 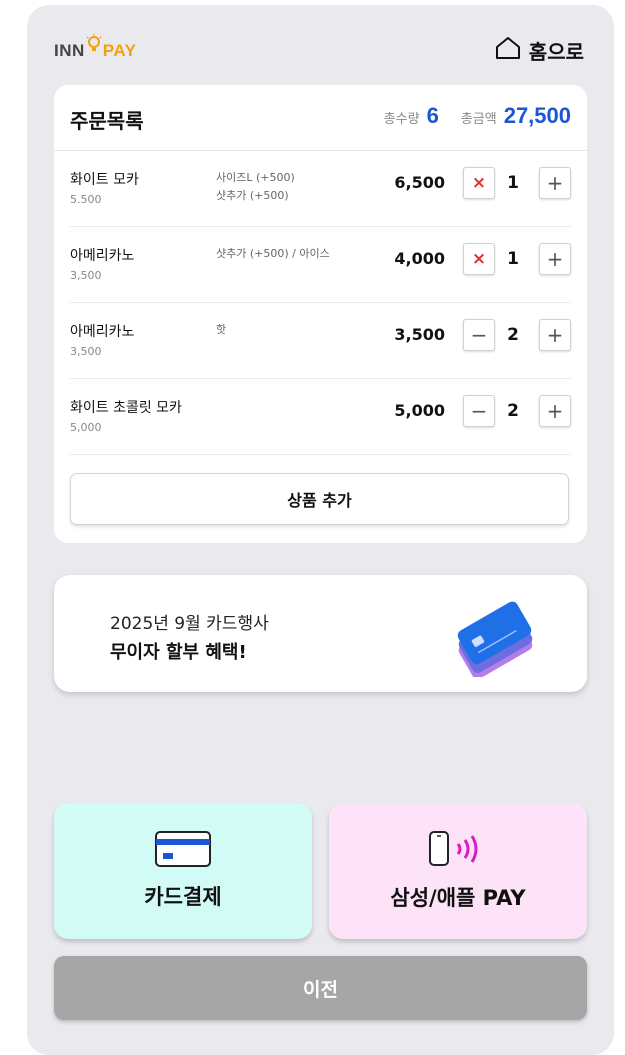 What do you see at coordinates (273, 253) in the screenshot?
I see `item-options: 샷추가 (+500) / 아이스` at bounding box center [273, 253].